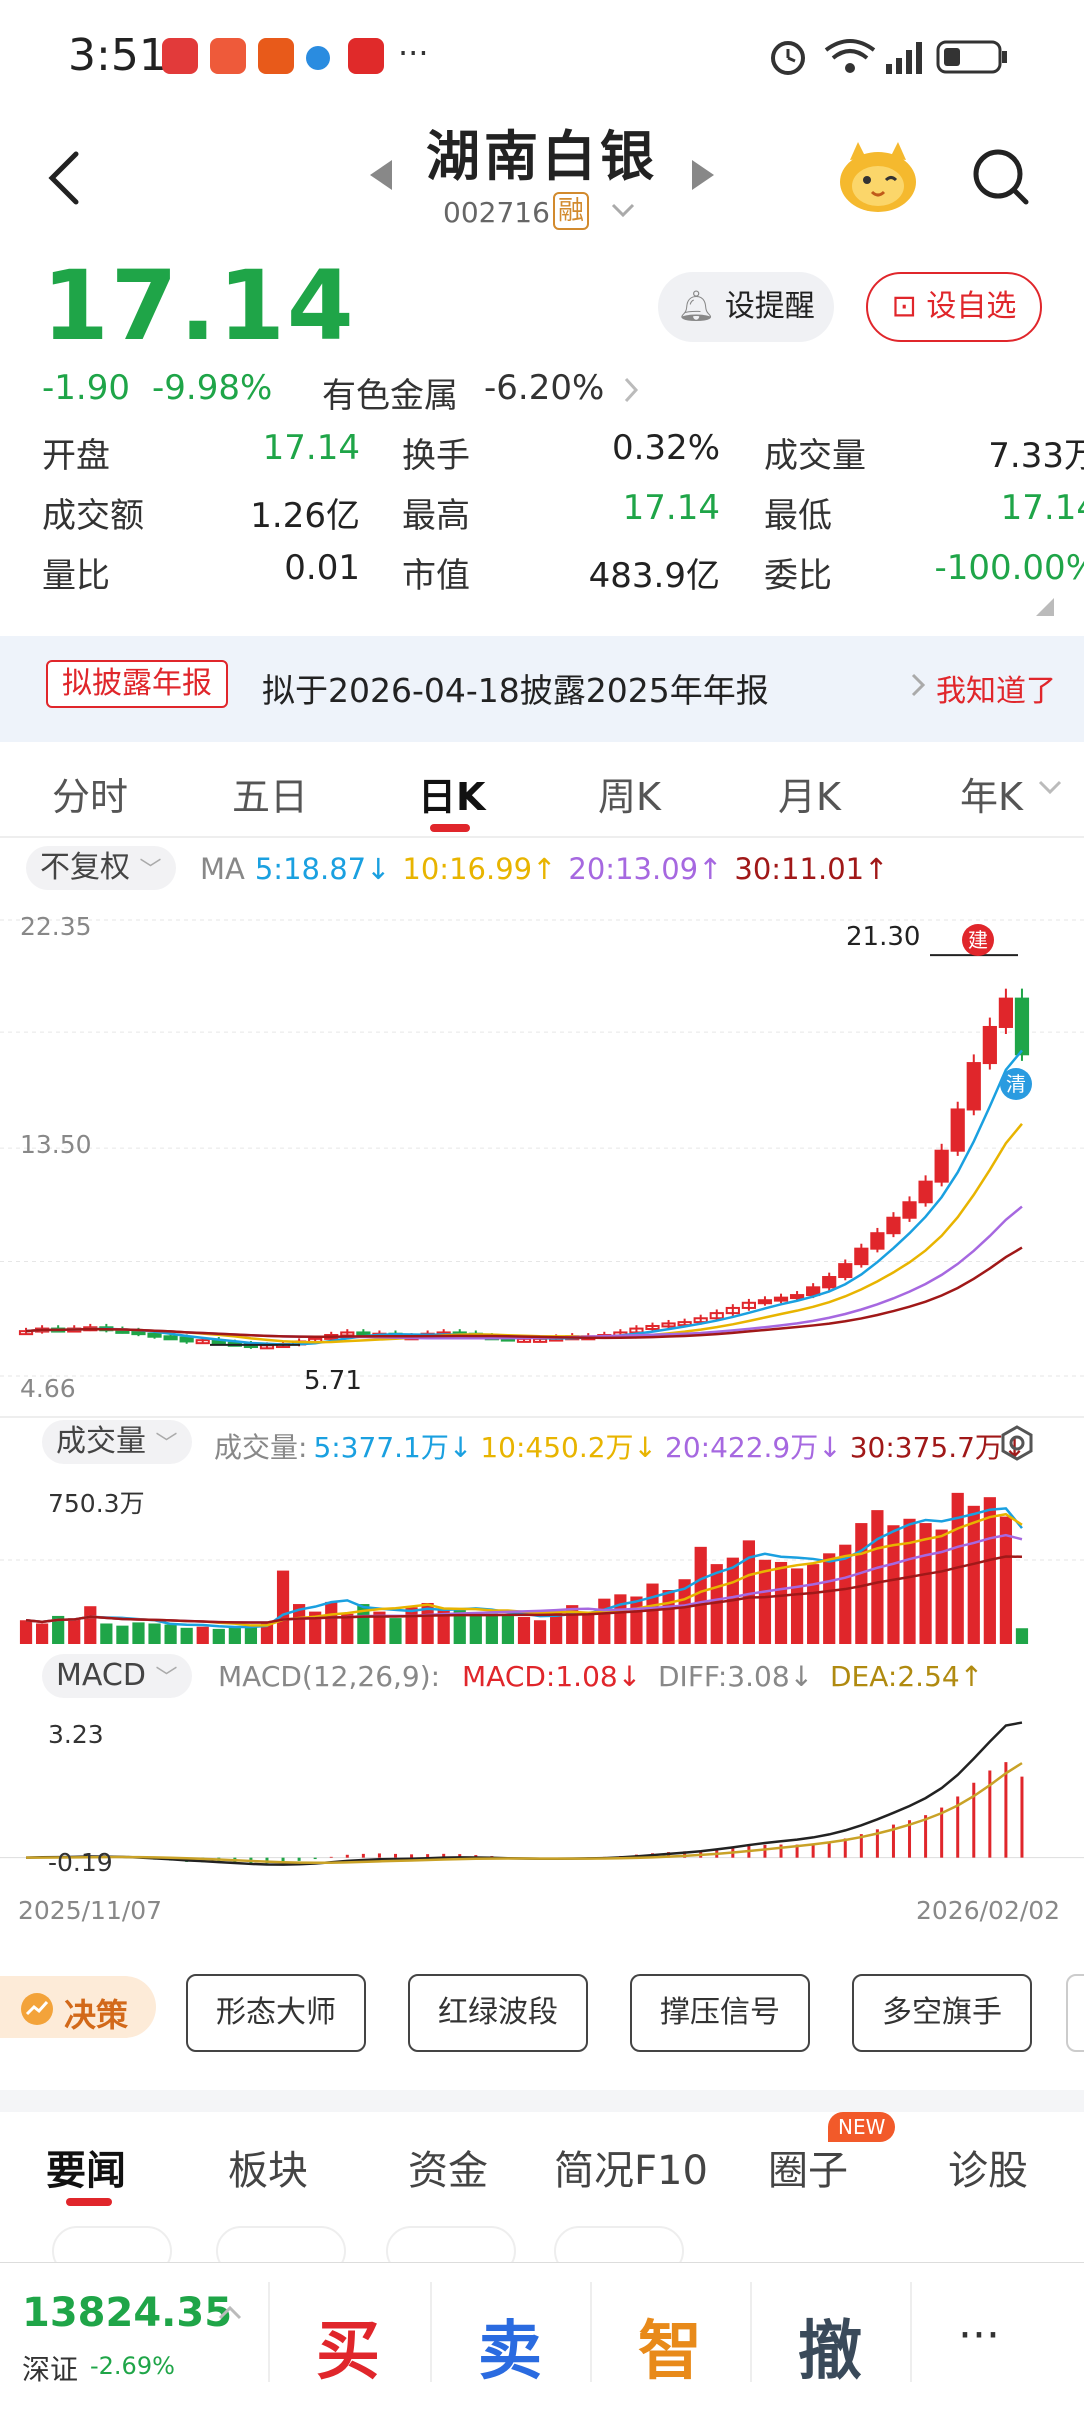 The width and height of the screenshot is (1084, 2412). Describe the element at coordinates (436, 576) in the screenshot. I see `stat-label: 市值` at that location.